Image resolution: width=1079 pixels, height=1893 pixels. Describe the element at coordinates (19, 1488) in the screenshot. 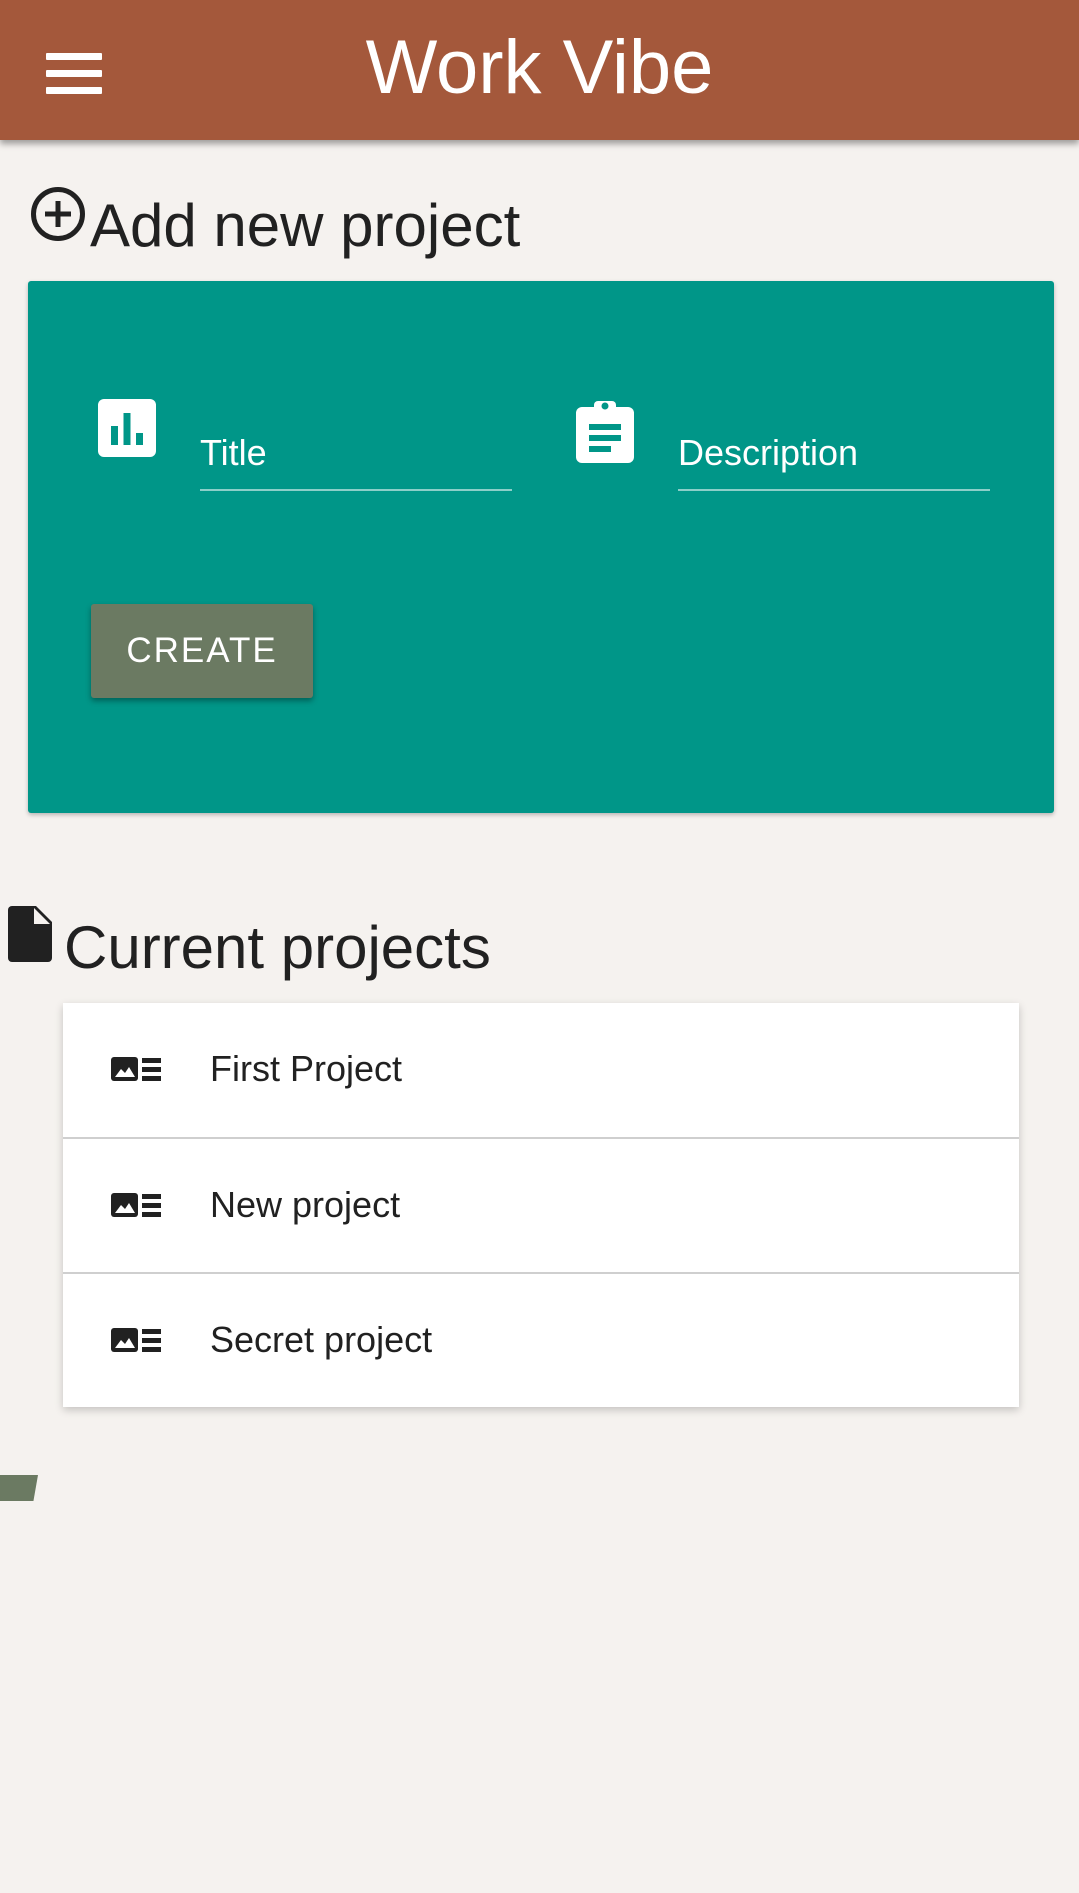

I see `floating-action-button-fragment` at that location.